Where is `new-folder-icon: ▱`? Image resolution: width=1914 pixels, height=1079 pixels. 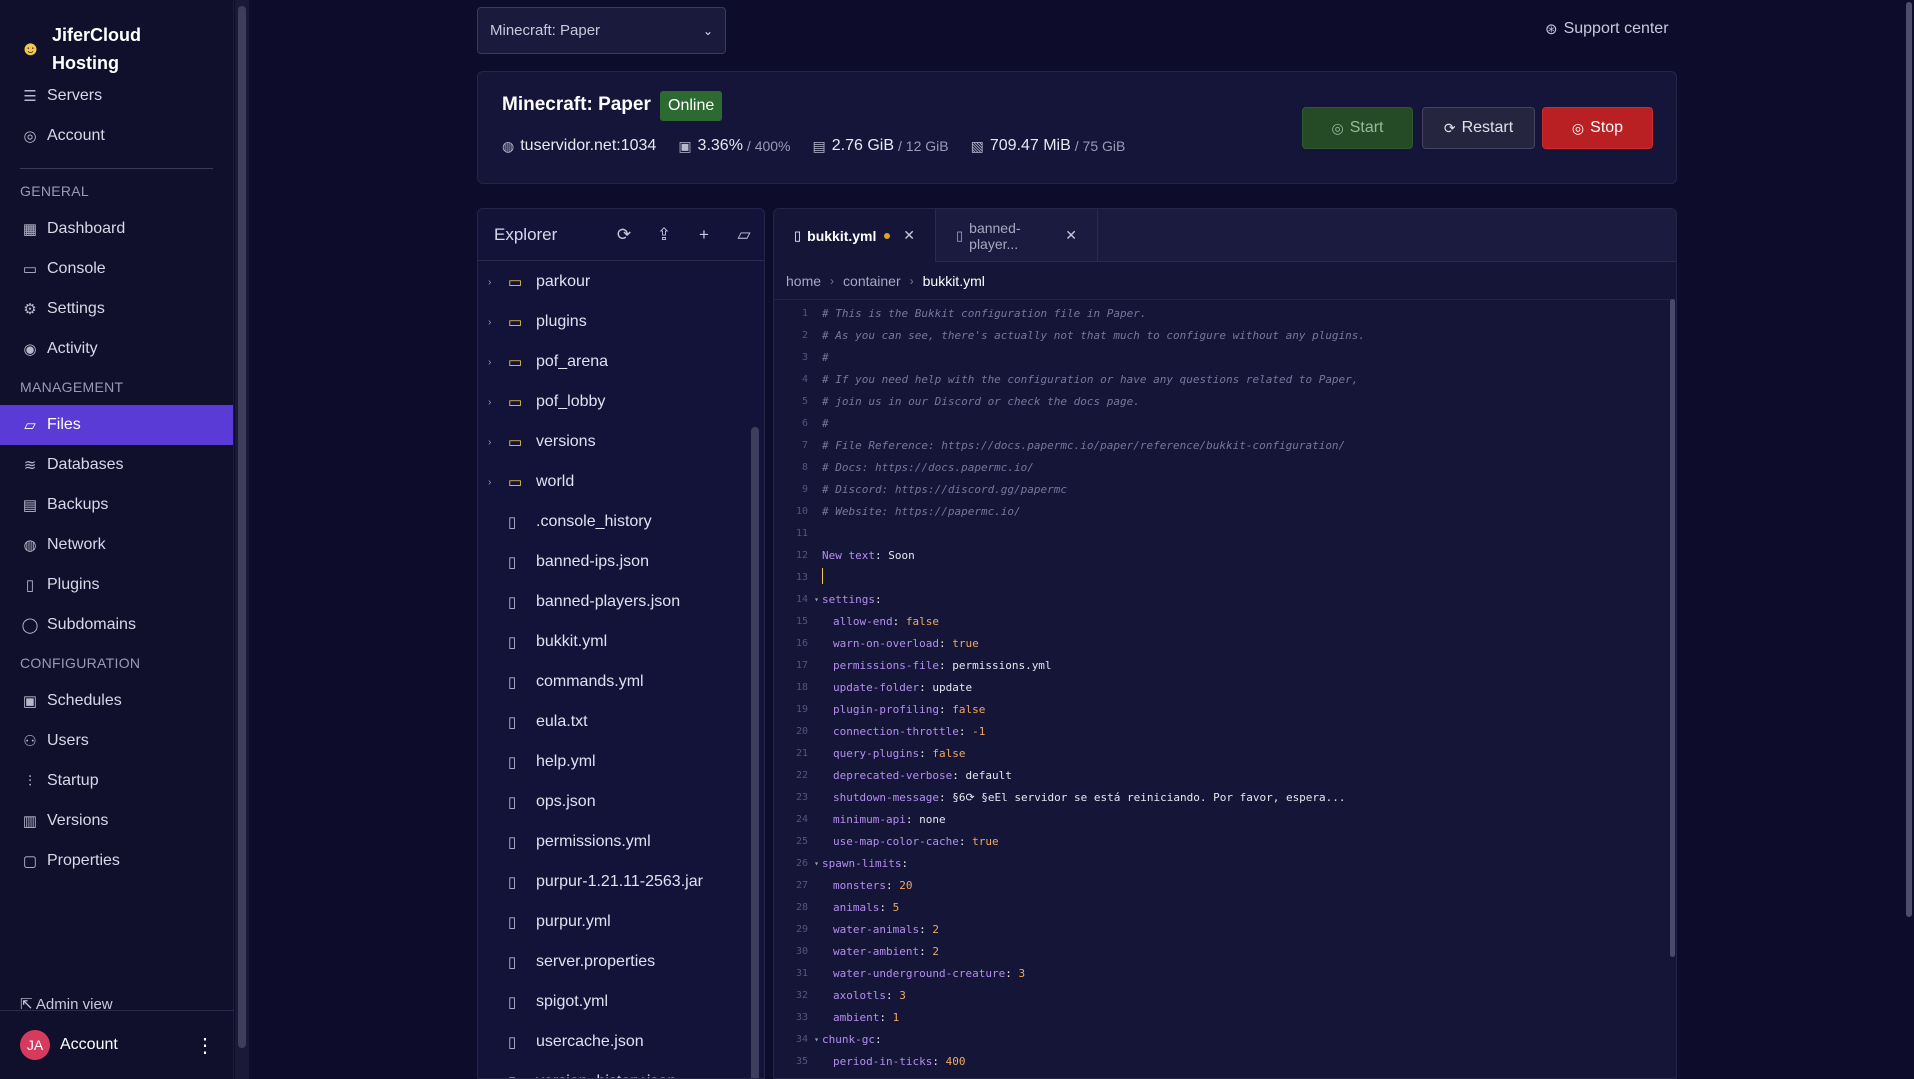 new-folder-icon: ▱ is located at coordinates (744, 235).